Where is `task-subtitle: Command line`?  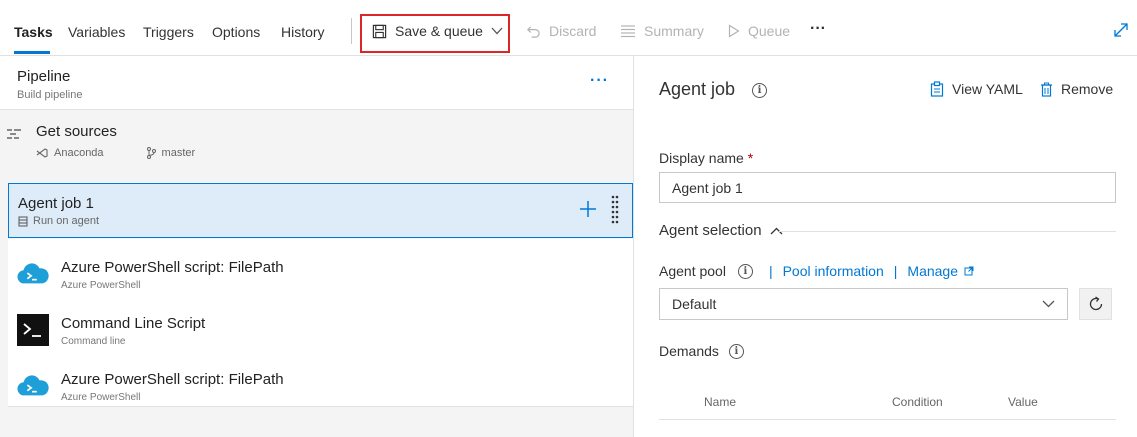 task-subtitle: Command line is located at coordinates (93, 341).